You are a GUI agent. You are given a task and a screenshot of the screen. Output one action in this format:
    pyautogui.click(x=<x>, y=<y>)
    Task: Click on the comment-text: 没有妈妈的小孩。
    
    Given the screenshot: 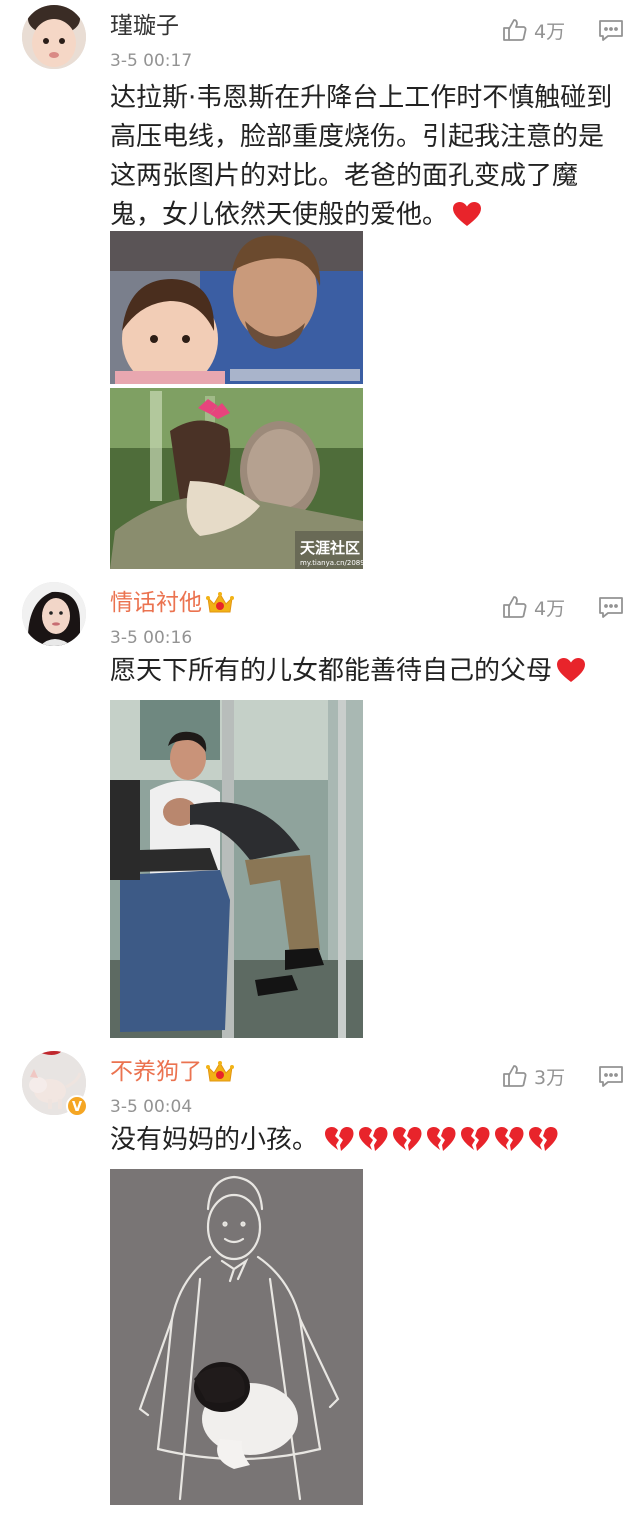 What is the action you would take?
    pyautogui.click(x=362, y=1140)
    